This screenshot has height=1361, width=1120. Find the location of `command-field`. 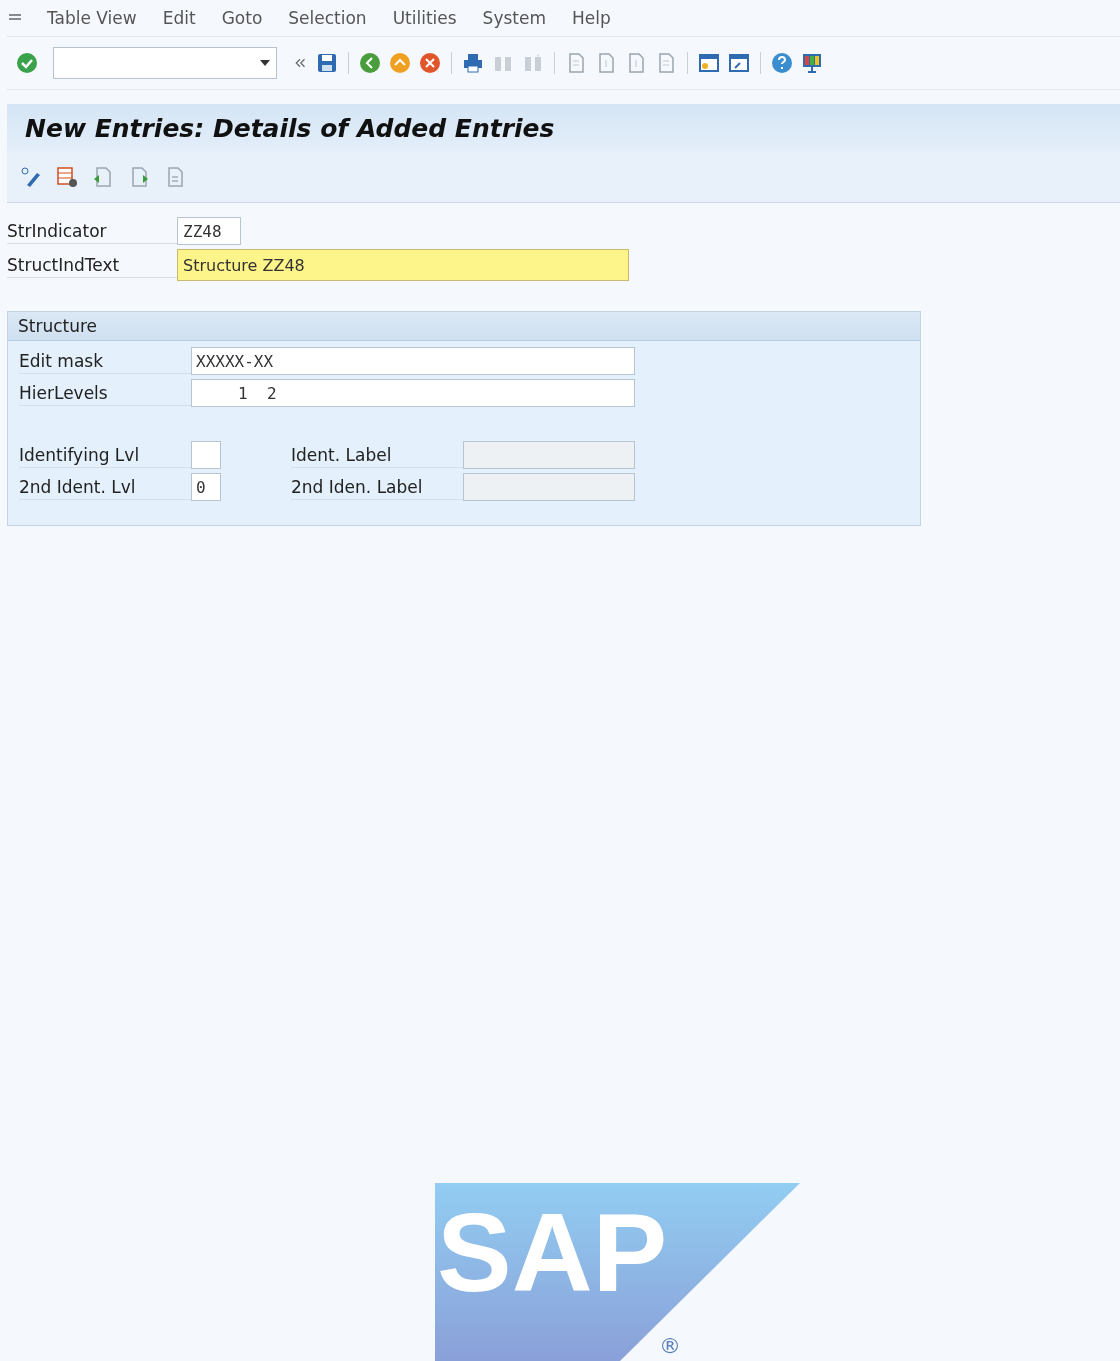

command-field is located at coordinates (165, 63).